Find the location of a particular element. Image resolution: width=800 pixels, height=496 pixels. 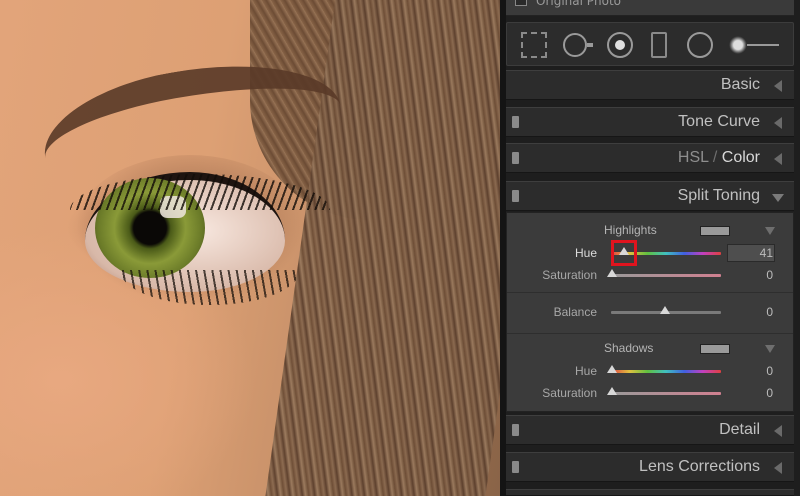

original-photo-checkbox is located at coordinates (521, 3).